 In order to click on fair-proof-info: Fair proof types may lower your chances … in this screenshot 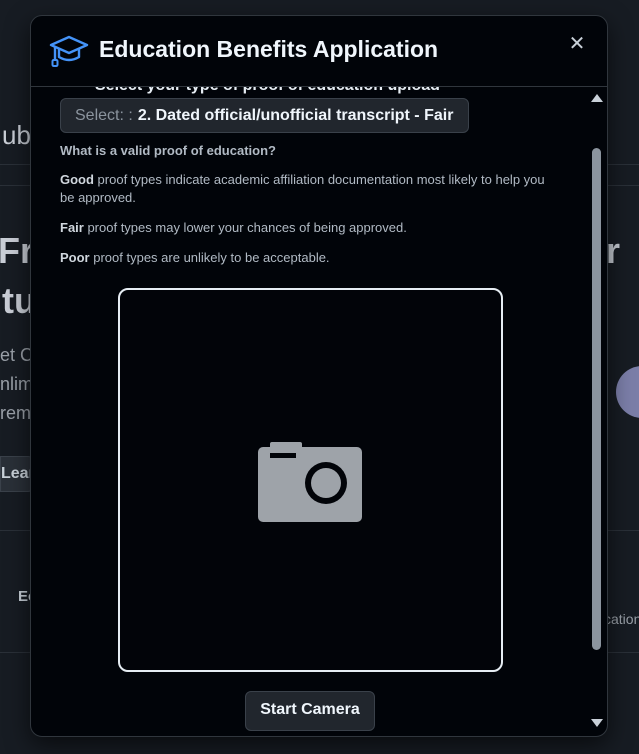, I will do `click(310, 228)`.